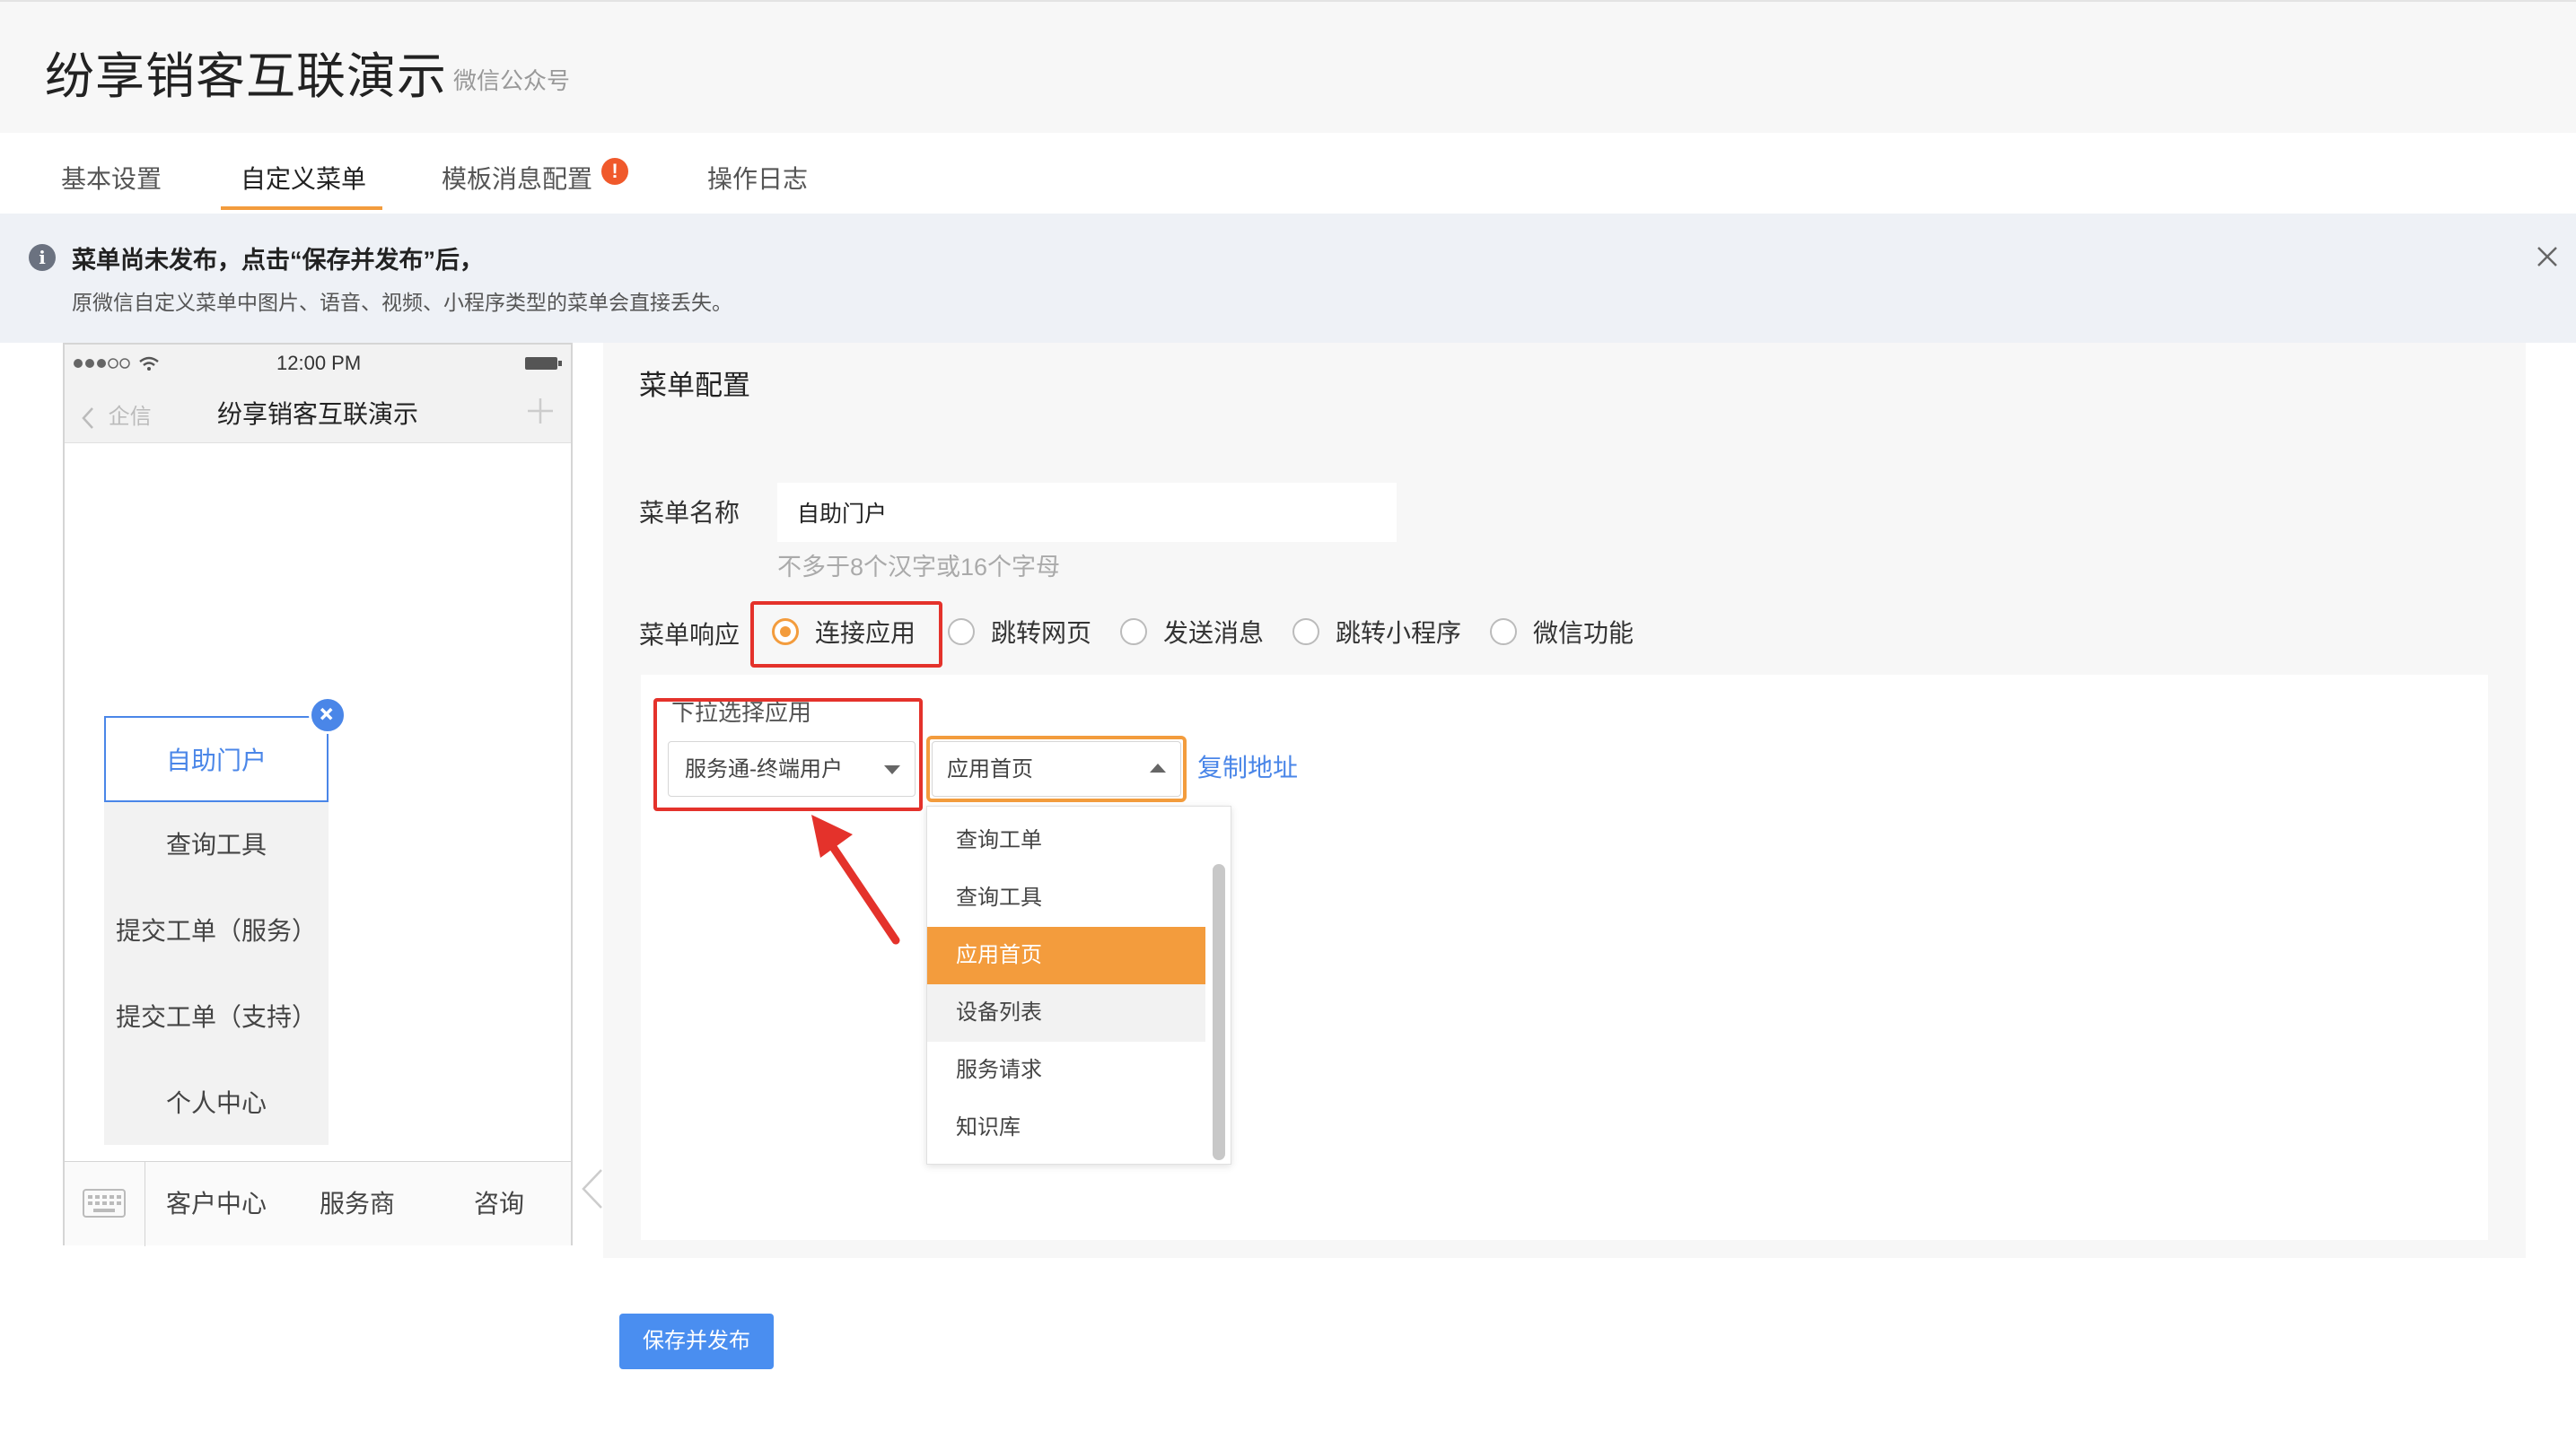  I want to click on keyboard-icon, so click(104, 1204).